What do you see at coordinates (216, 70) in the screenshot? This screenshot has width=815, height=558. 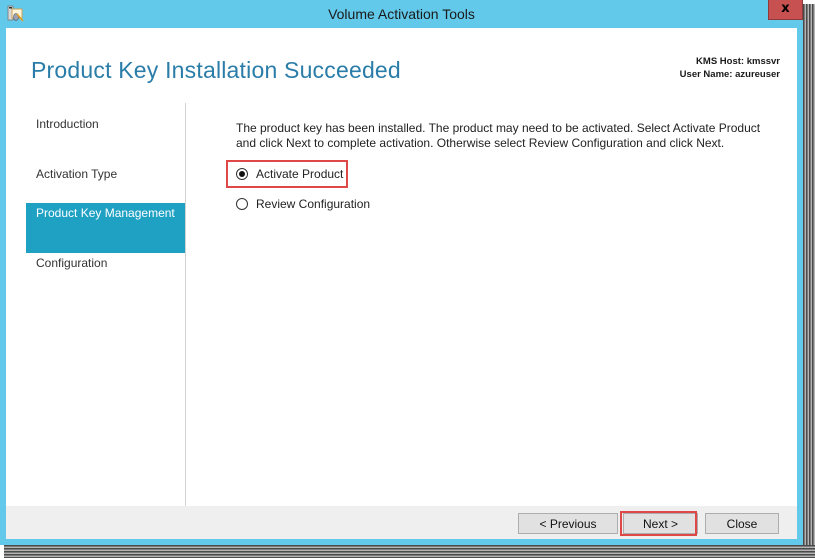 I see `page-title: Product Key Installation Succeeded` at bounding box center [216, 70].